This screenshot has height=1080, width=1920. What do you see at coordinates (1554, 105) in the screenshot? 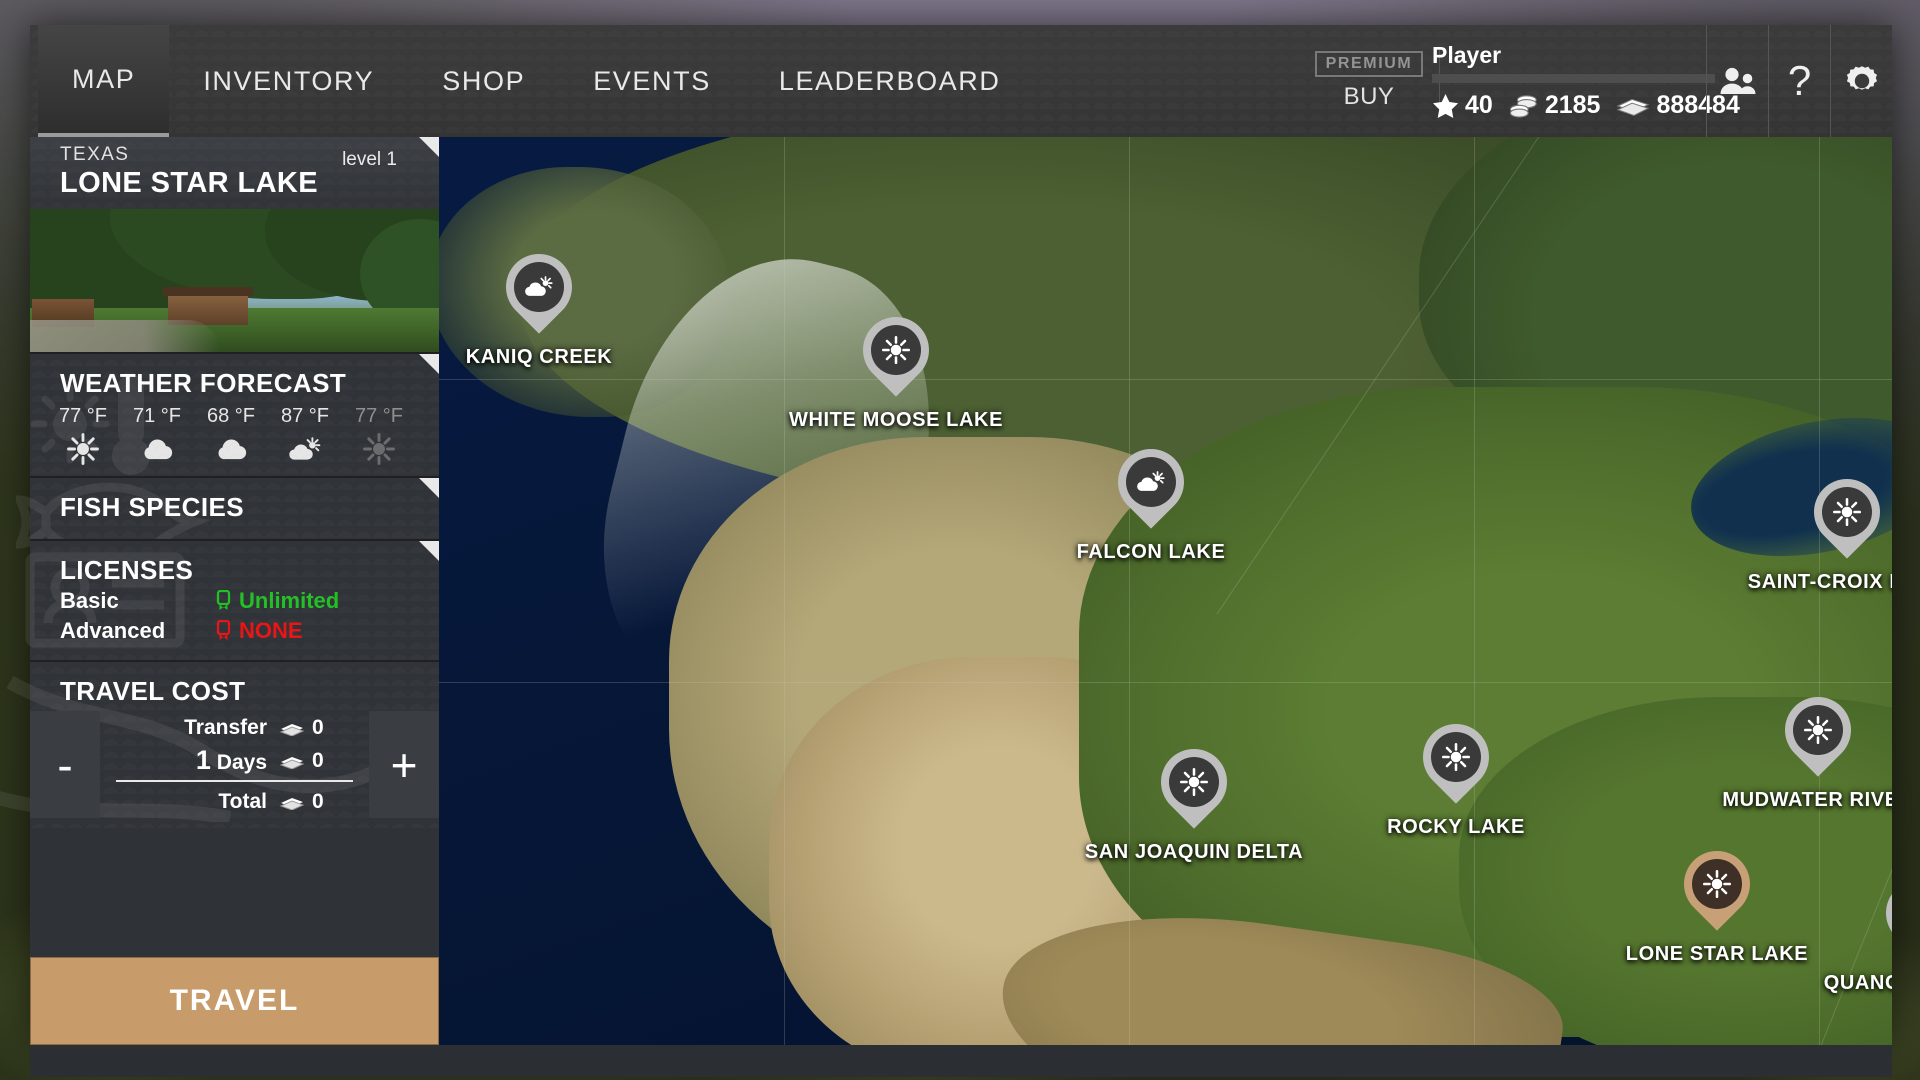
I see `stat-coins: 2185` at bounding box center [1554, 105].